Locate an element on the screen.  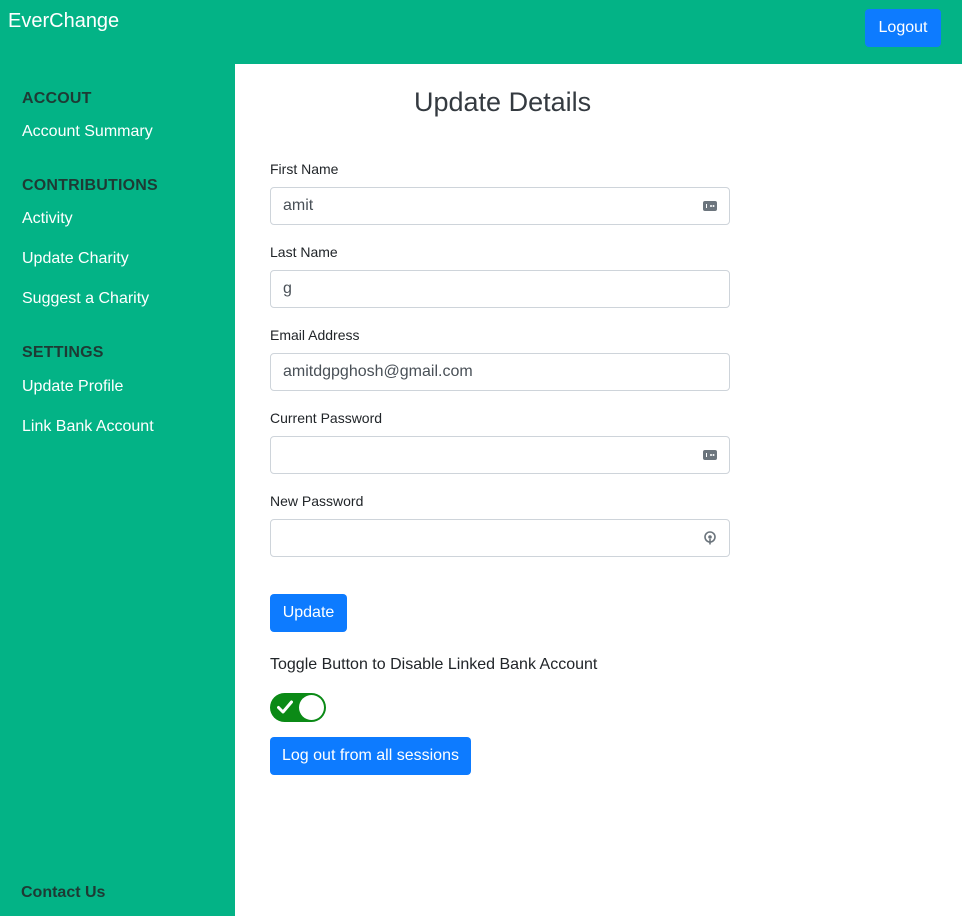
update-button: Update is located at coordinates (308, 613).